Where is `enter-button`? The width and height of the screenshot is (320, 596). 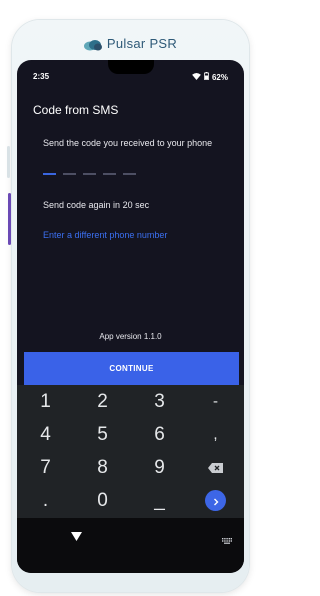 enter-button is located at coordinates (215, 500).